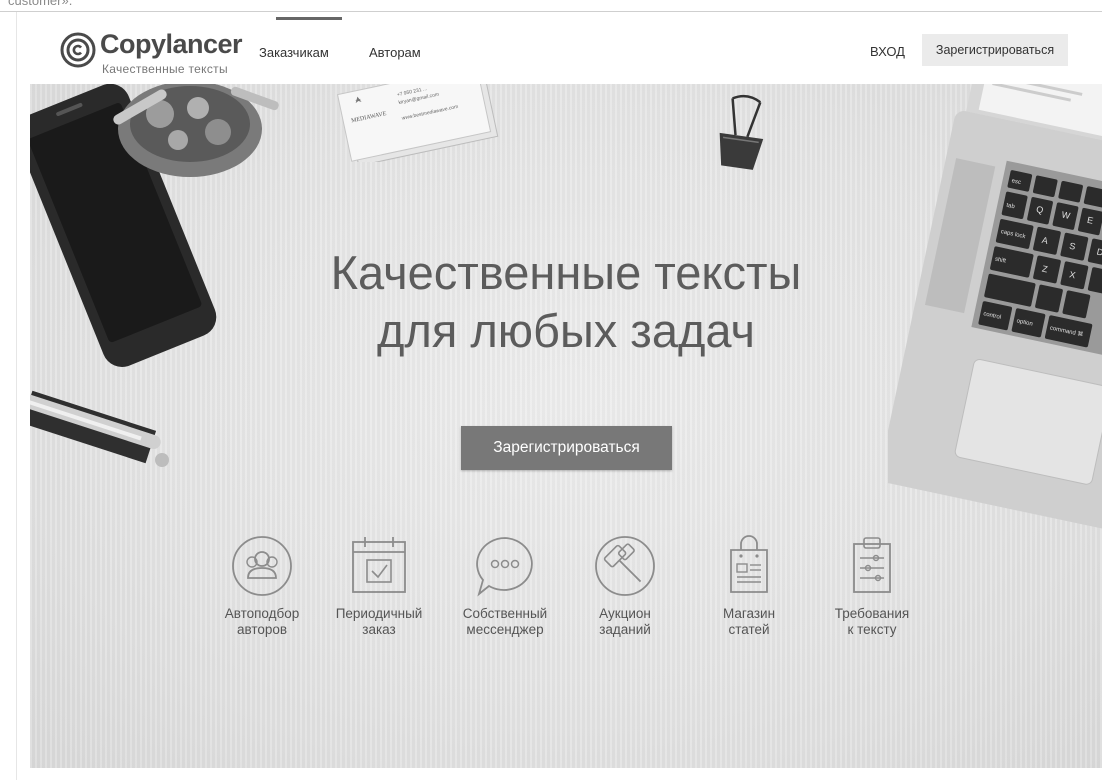 This screenshot has width=1102, height=780. I want to click on active-nav-indicator, so click(309, 18).